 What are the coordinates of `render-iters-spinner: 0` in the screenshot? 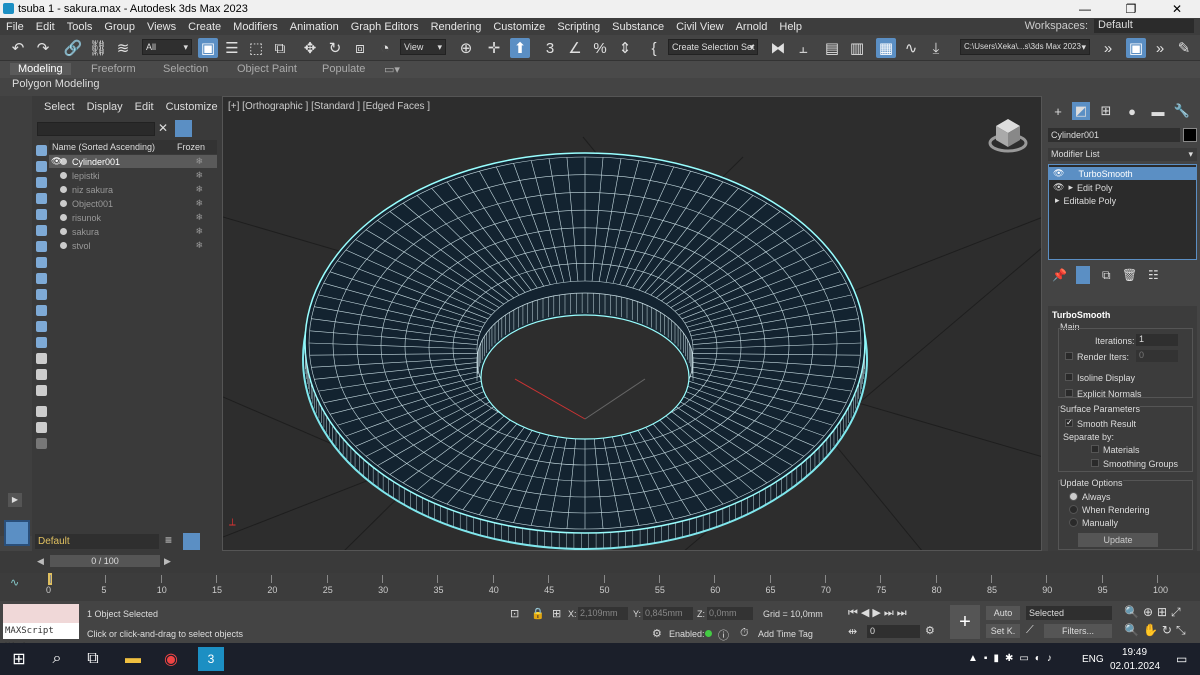 It's located at (1157, 356).